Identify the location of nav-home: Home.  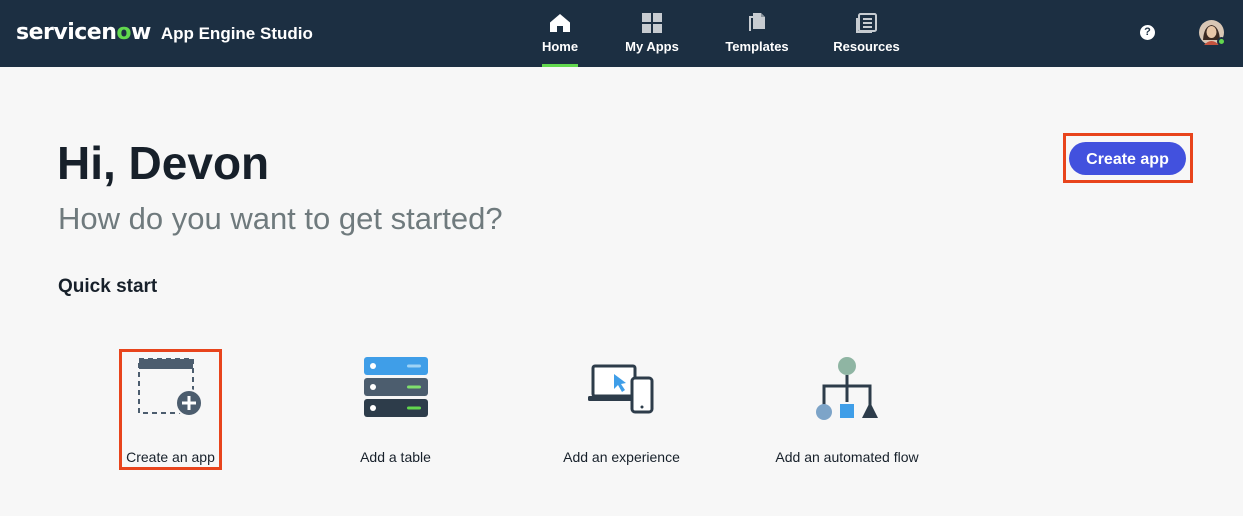
(560, 33).